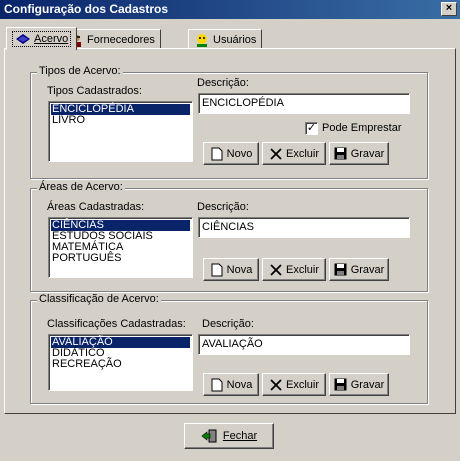 This screenshot has width=460, height=461. I want to click on tipos-save-label: Gravar, so click(367, 153).